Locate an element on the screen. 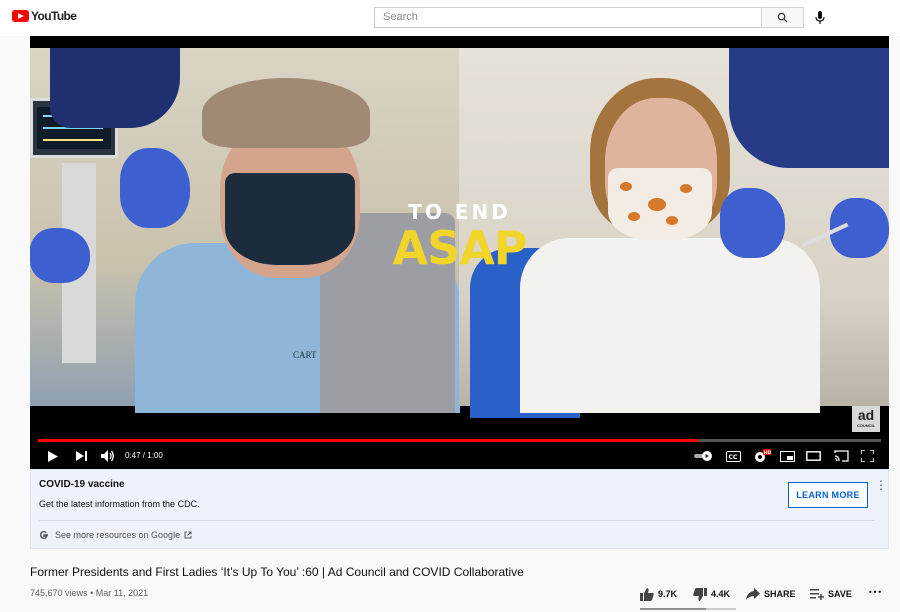 The width and height of the screenshot is (900, 612). captions-button: CC is located at coordinates (733, 456).